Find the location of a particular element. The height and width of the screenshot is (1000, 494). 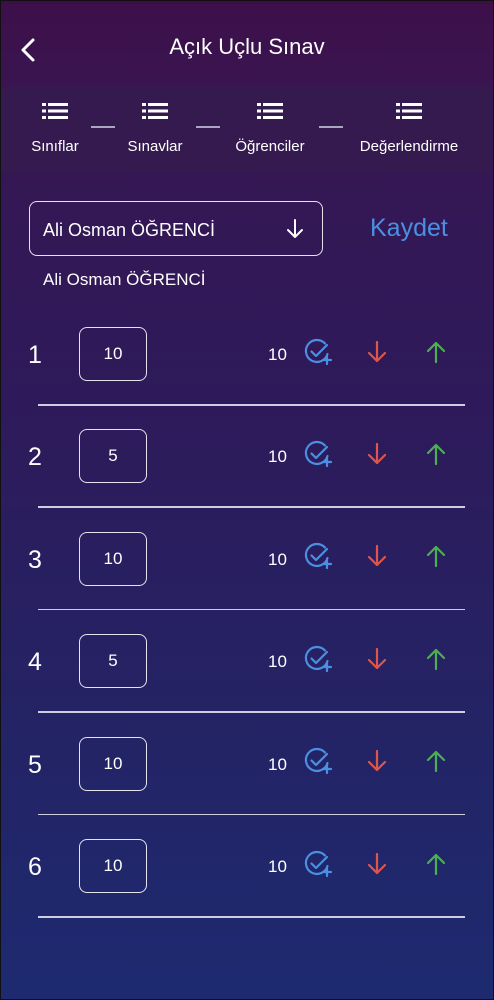

step-degerlendirme: Değerlendirme is located at coordinates (409, 128).